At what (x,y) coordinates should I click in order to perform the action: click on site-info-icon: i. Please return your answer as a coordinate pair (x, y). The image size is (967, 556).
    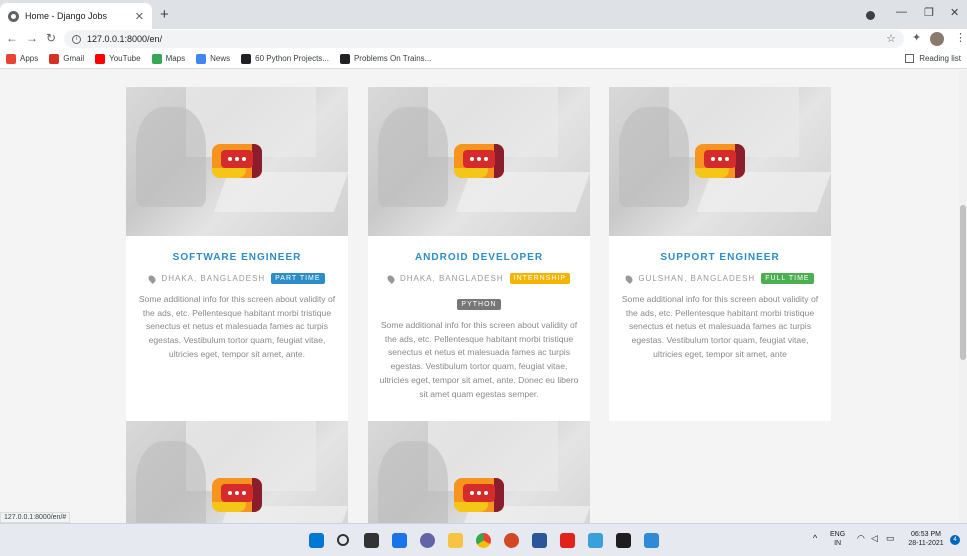
    Looking at the image, I should click on (76, 39).